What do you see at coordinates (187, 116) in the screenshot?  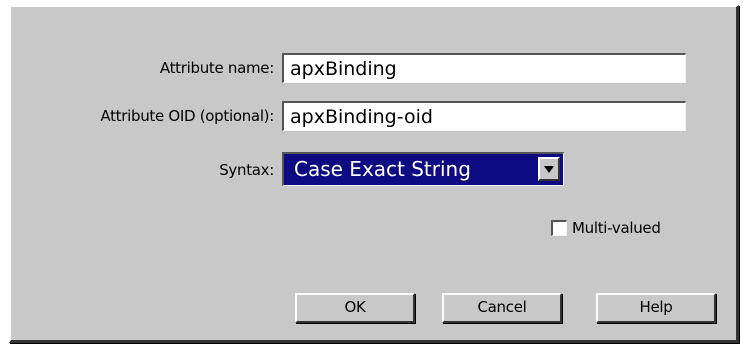 I see `attribute-oid-label: Attribute OID (optional):` at bounding box center [187, 116].